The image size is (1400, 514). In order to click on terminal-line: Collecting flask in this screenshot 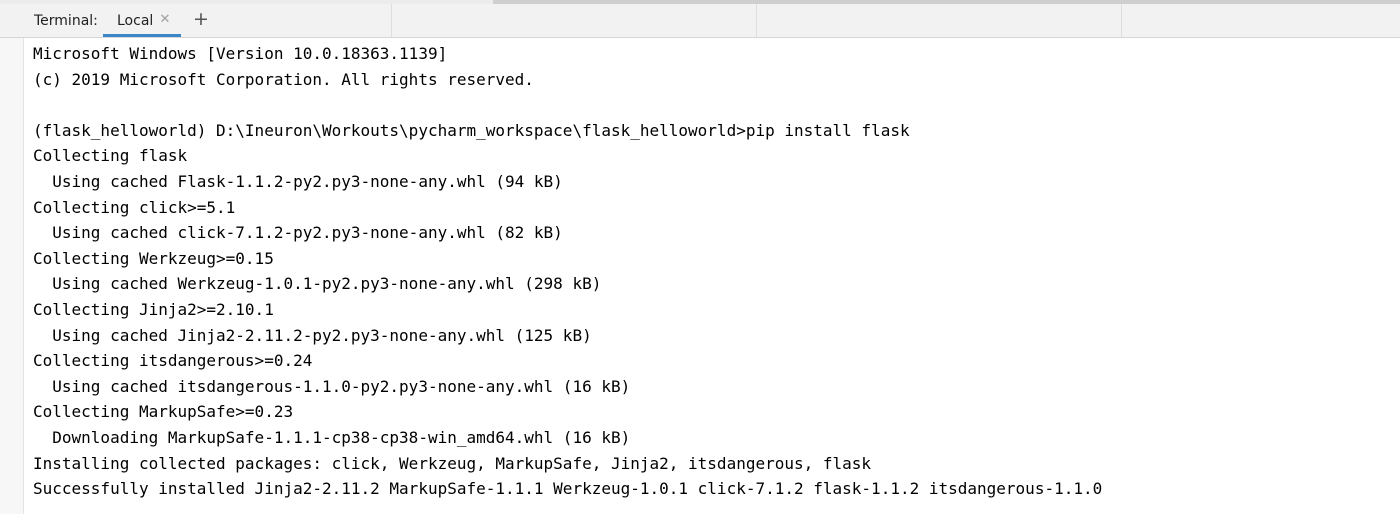, I will do `click(110, 156)`.